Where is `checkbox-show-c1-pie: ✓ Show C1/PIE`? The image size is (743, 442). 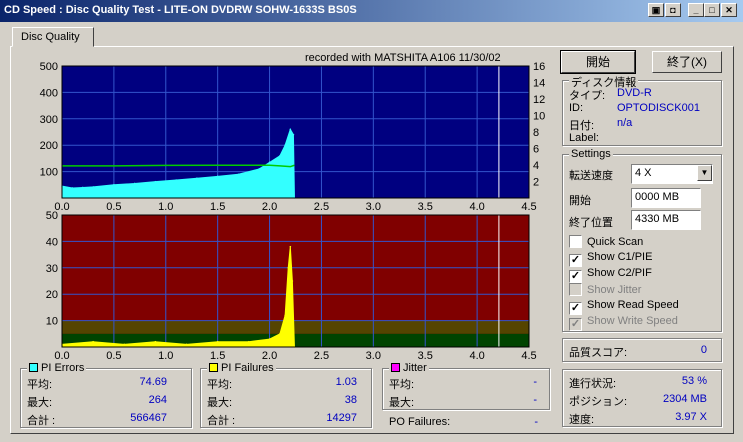
checkbox-show-c1-pie: ✓ Show C1/PIE is located at coordinates (610, 259).